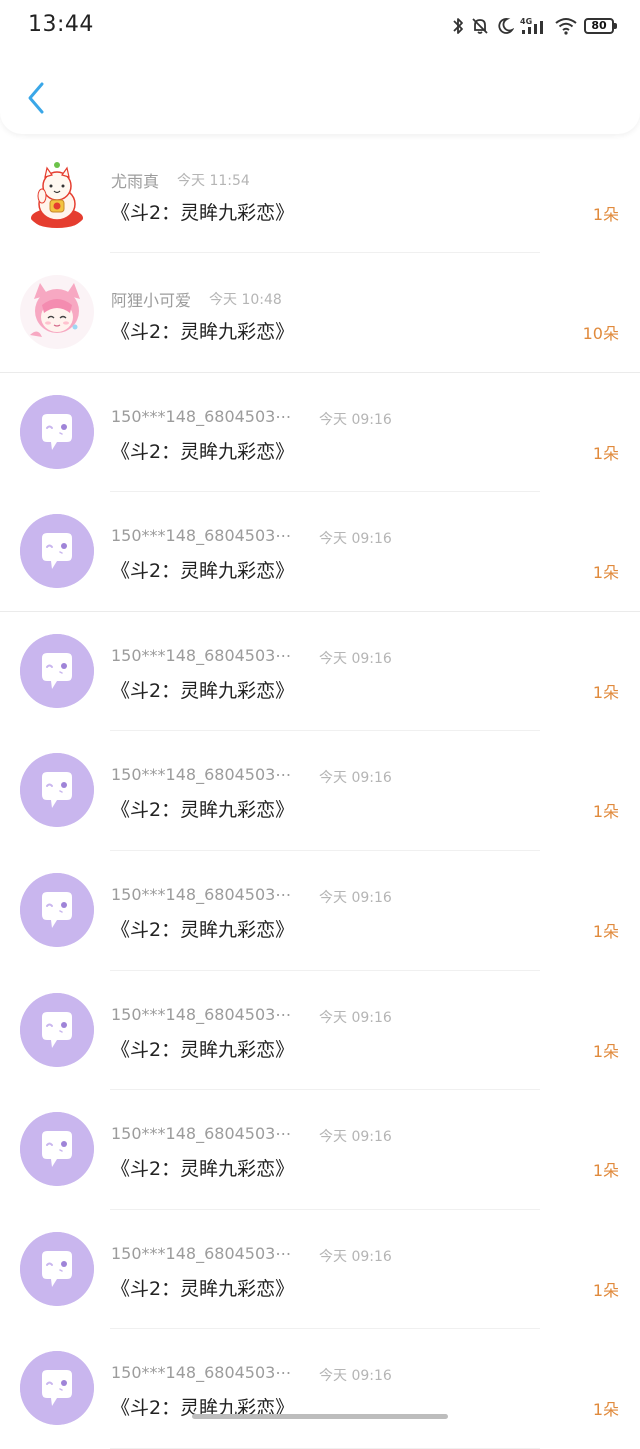  Describe the element at coordinates (245, 300) in the screenshot. I see `timestamp: 今天 10:48` at that location.